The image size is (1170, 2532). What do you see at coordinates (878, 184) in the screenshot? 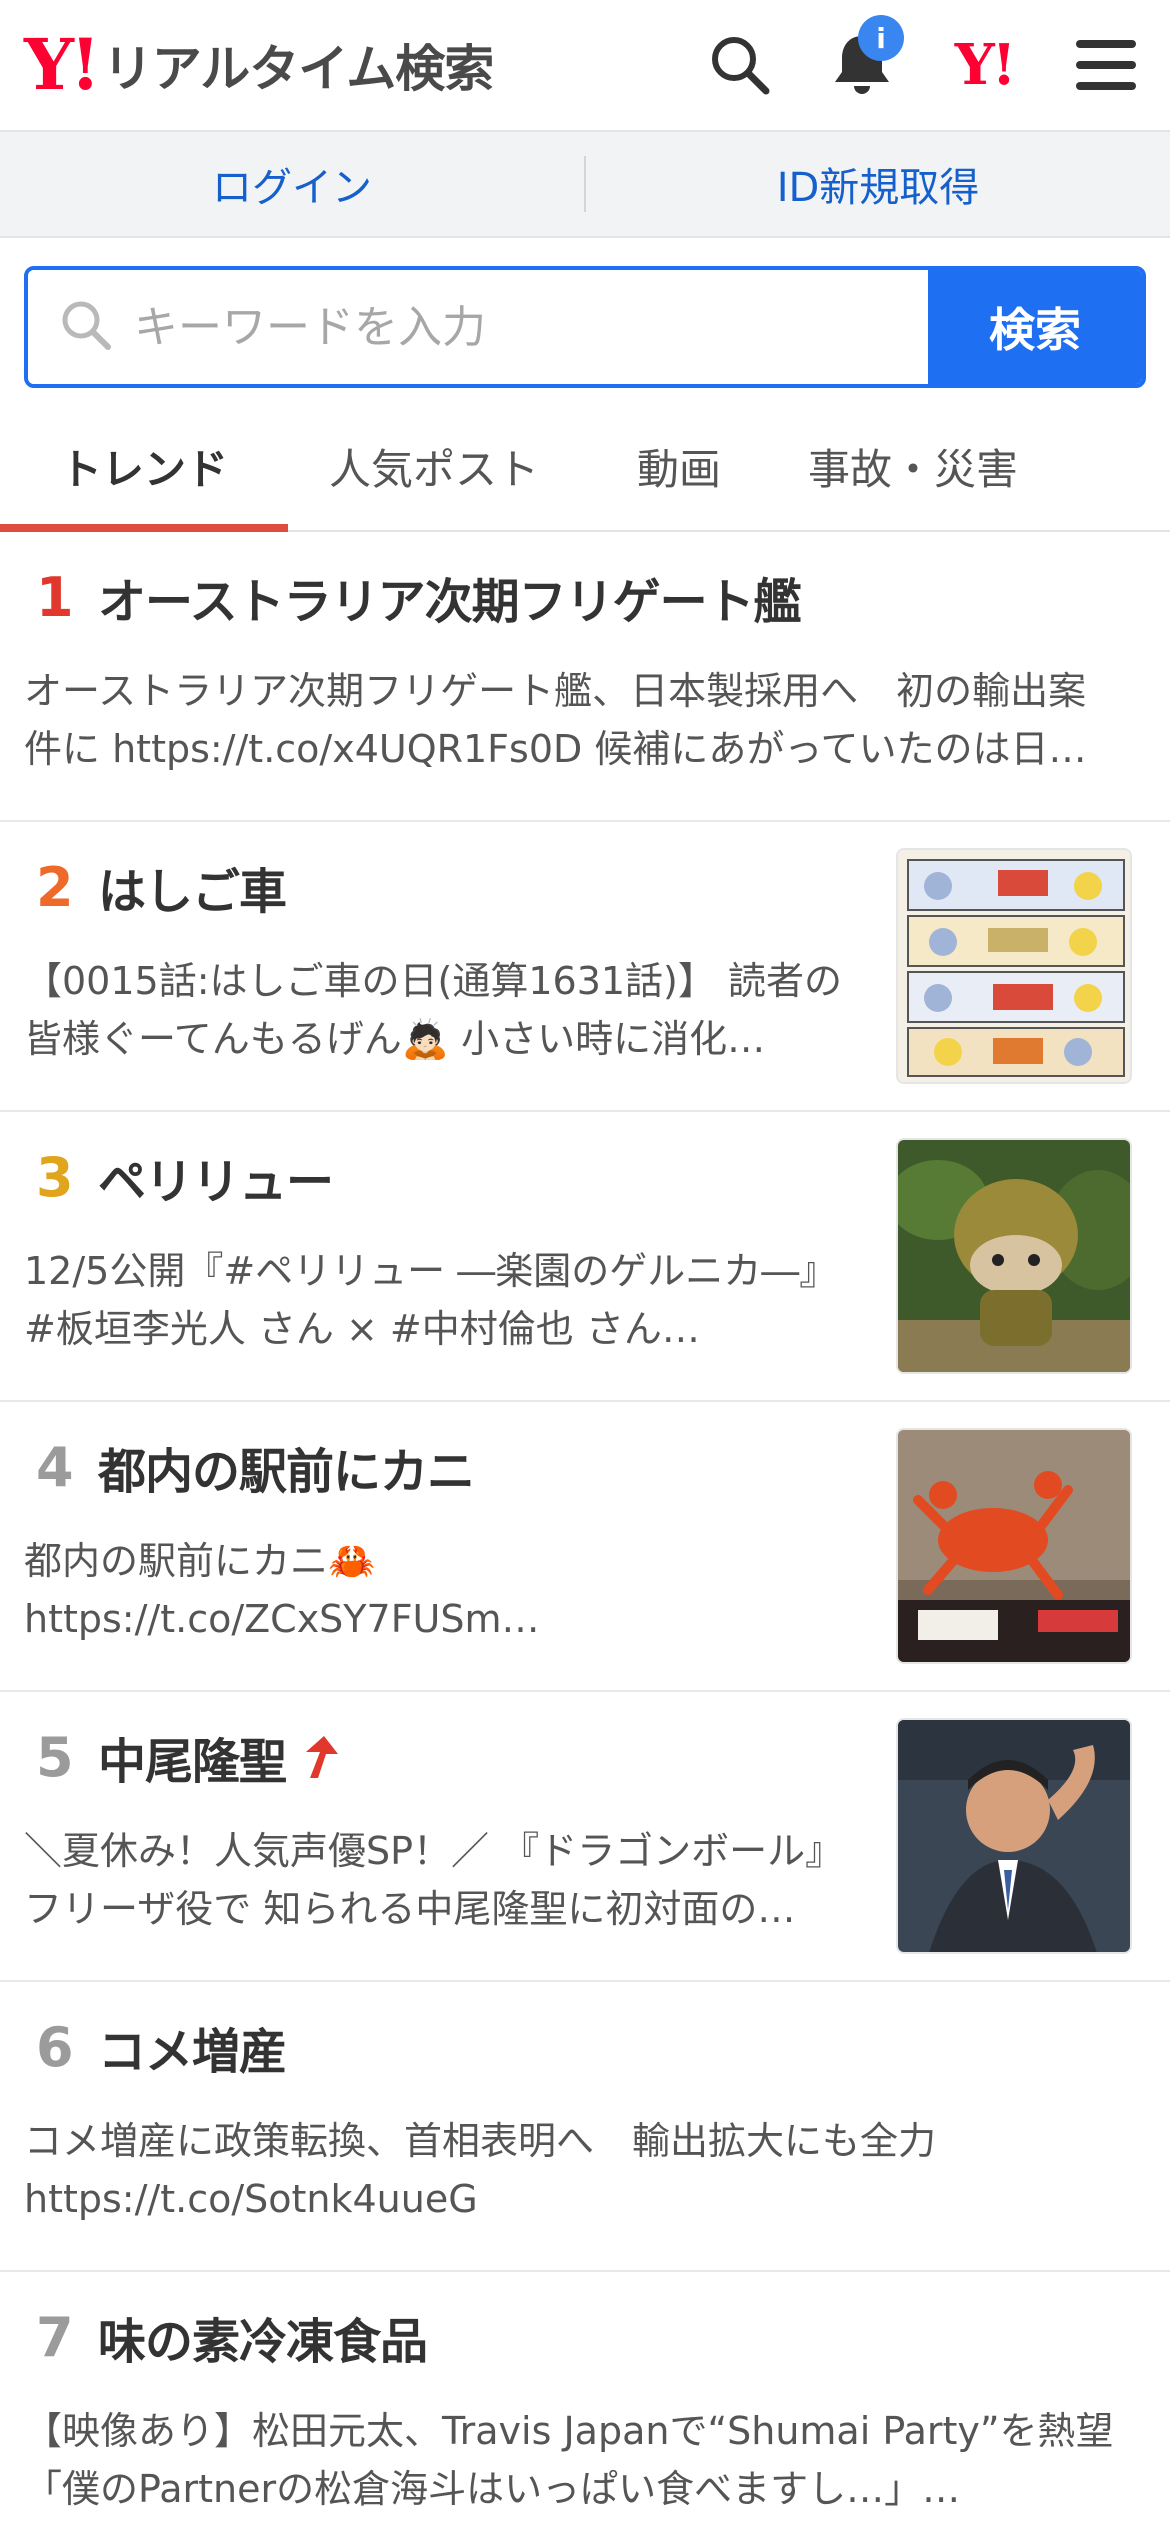
I see `register-link: ID新規取得` at bounding box center [878, 184].